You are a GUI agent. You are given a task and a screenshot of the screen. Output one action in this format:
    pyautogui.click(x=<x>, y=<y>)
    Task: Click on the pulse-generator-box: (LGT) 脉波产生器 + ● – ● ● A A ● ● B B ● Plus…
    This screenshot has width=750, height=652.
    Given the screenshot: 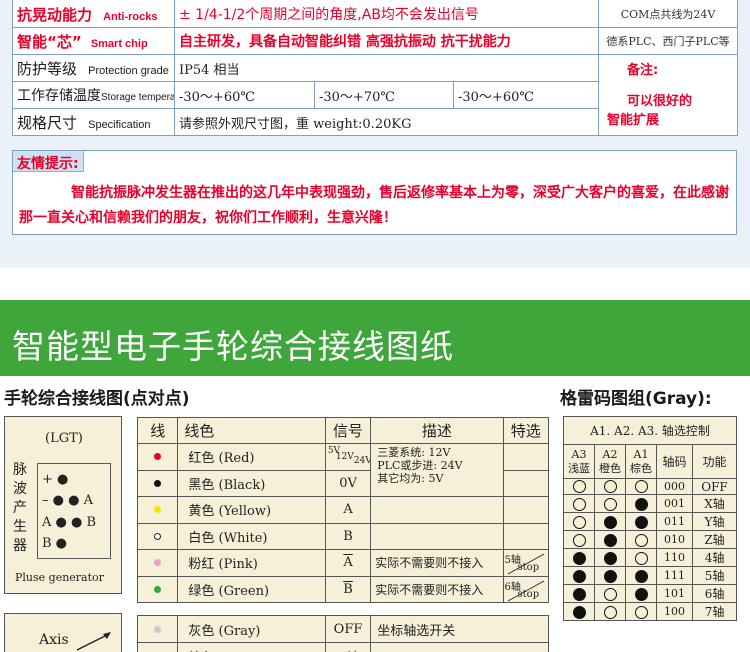 What is the action you would take?
    pyautogui.click(x=63, y=505)
    